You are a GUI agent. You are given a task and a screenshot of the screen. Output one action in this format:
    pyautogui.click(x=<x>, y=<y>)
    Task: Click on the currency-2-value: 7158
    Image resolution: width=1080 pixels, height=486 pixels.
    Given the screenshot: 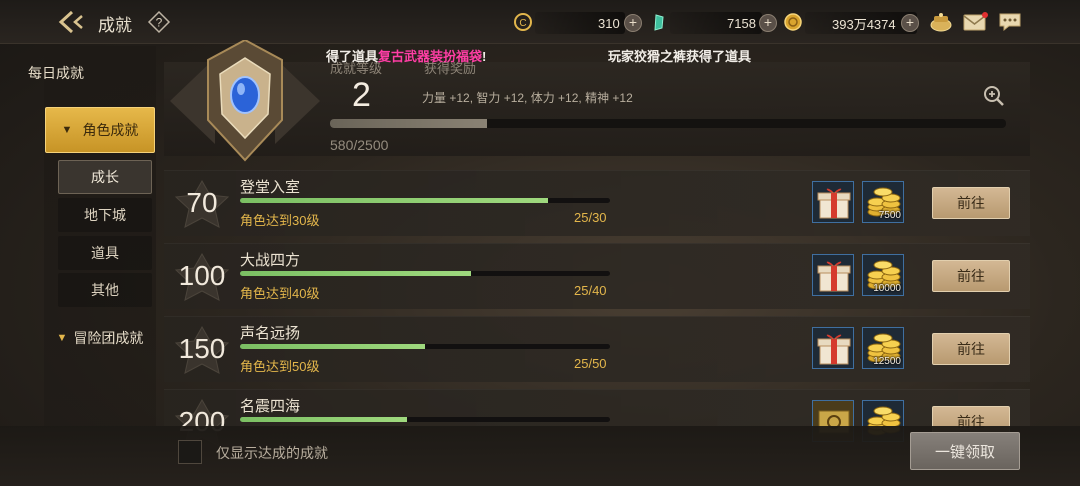 What is the action you would take?
    pyautogui.click(x=741, y=23)
    